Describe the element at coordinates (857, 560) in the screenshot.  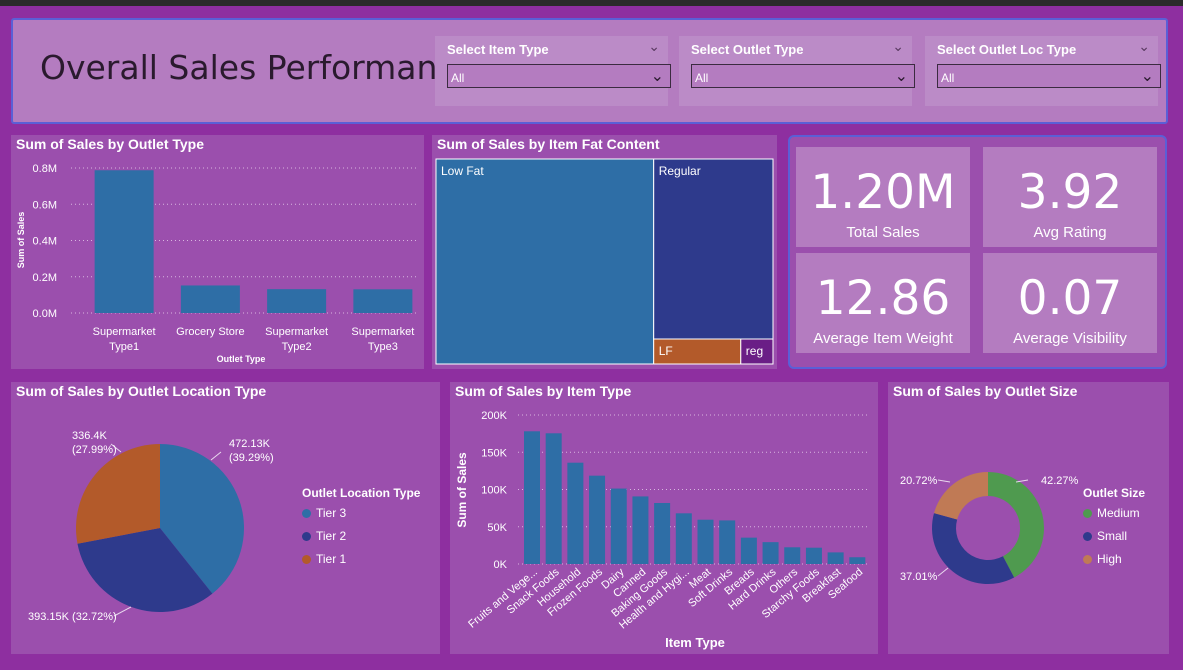
I see `bar-seafood` at that location.